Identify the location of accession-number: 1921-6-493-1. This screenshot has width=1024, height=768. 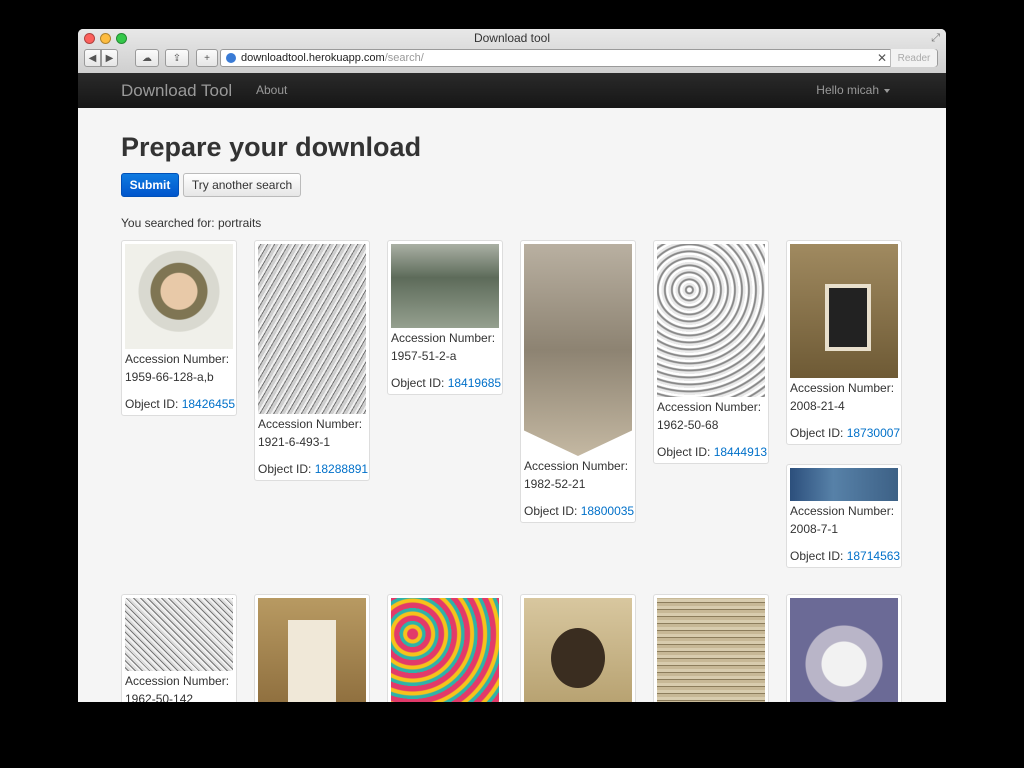
(294, 442).